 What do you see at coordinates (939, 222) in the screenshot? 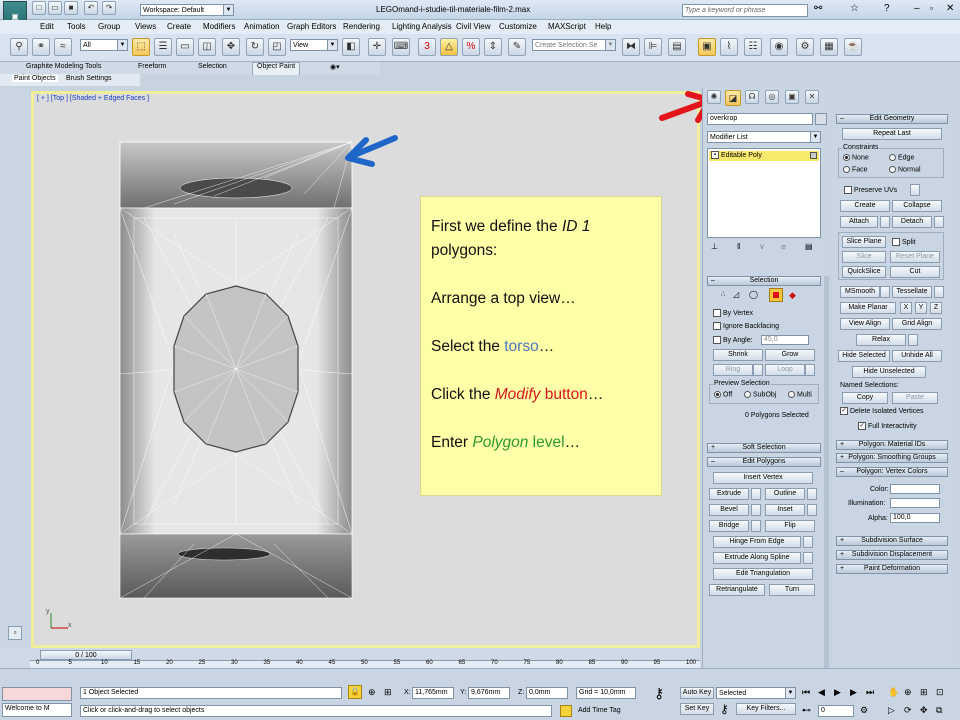
I see `detach-settings-icon` at bounding box center [939, 222].